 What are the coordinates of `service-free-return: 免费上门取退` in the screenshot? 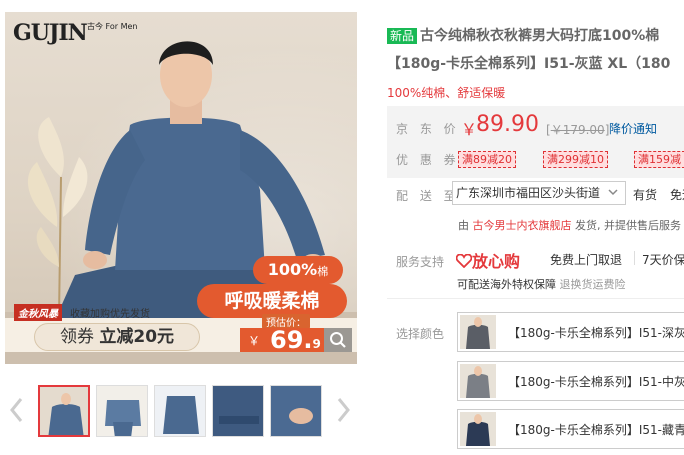 It's located at (586, 259).